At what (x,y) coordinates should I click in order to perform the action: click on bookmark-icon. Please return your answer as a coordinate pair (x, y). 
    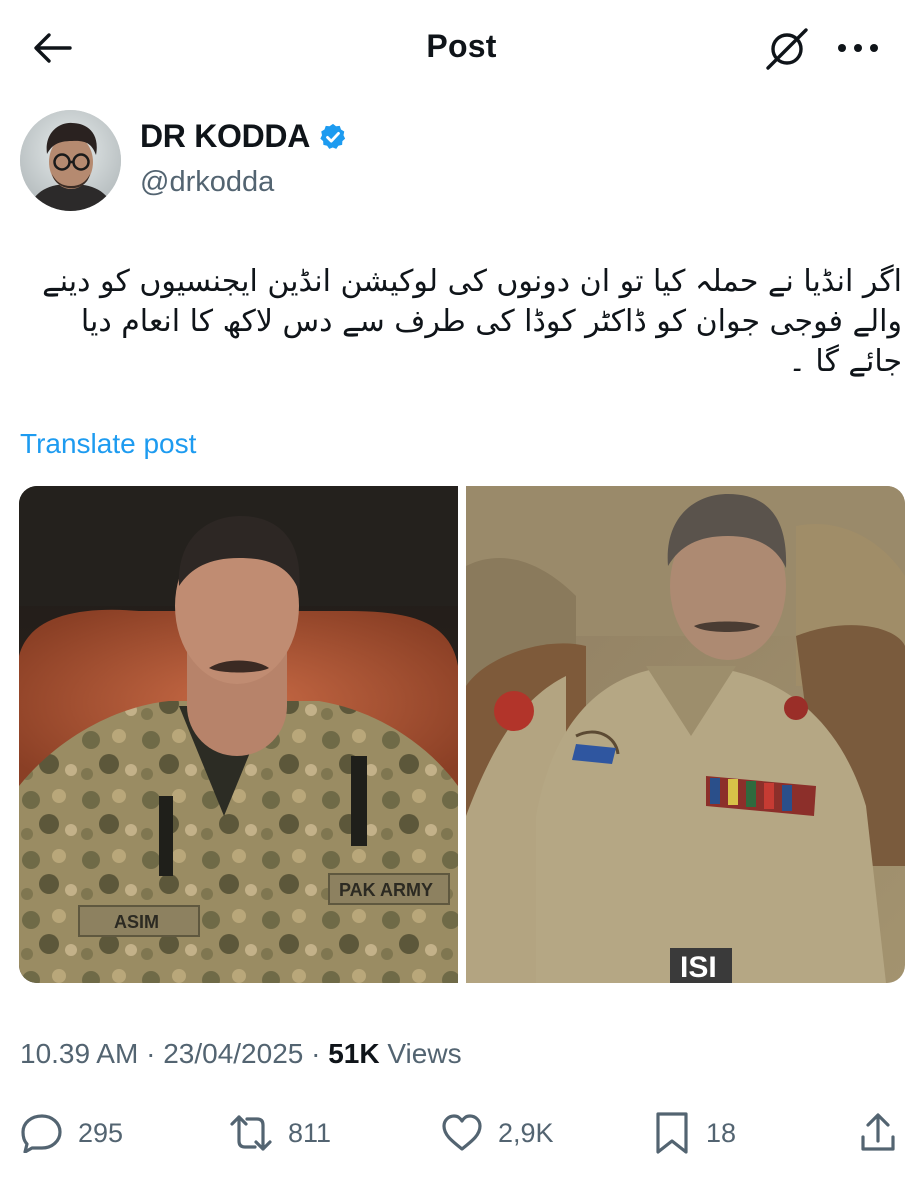
    Looking at the image, I should click on (672, 1133).